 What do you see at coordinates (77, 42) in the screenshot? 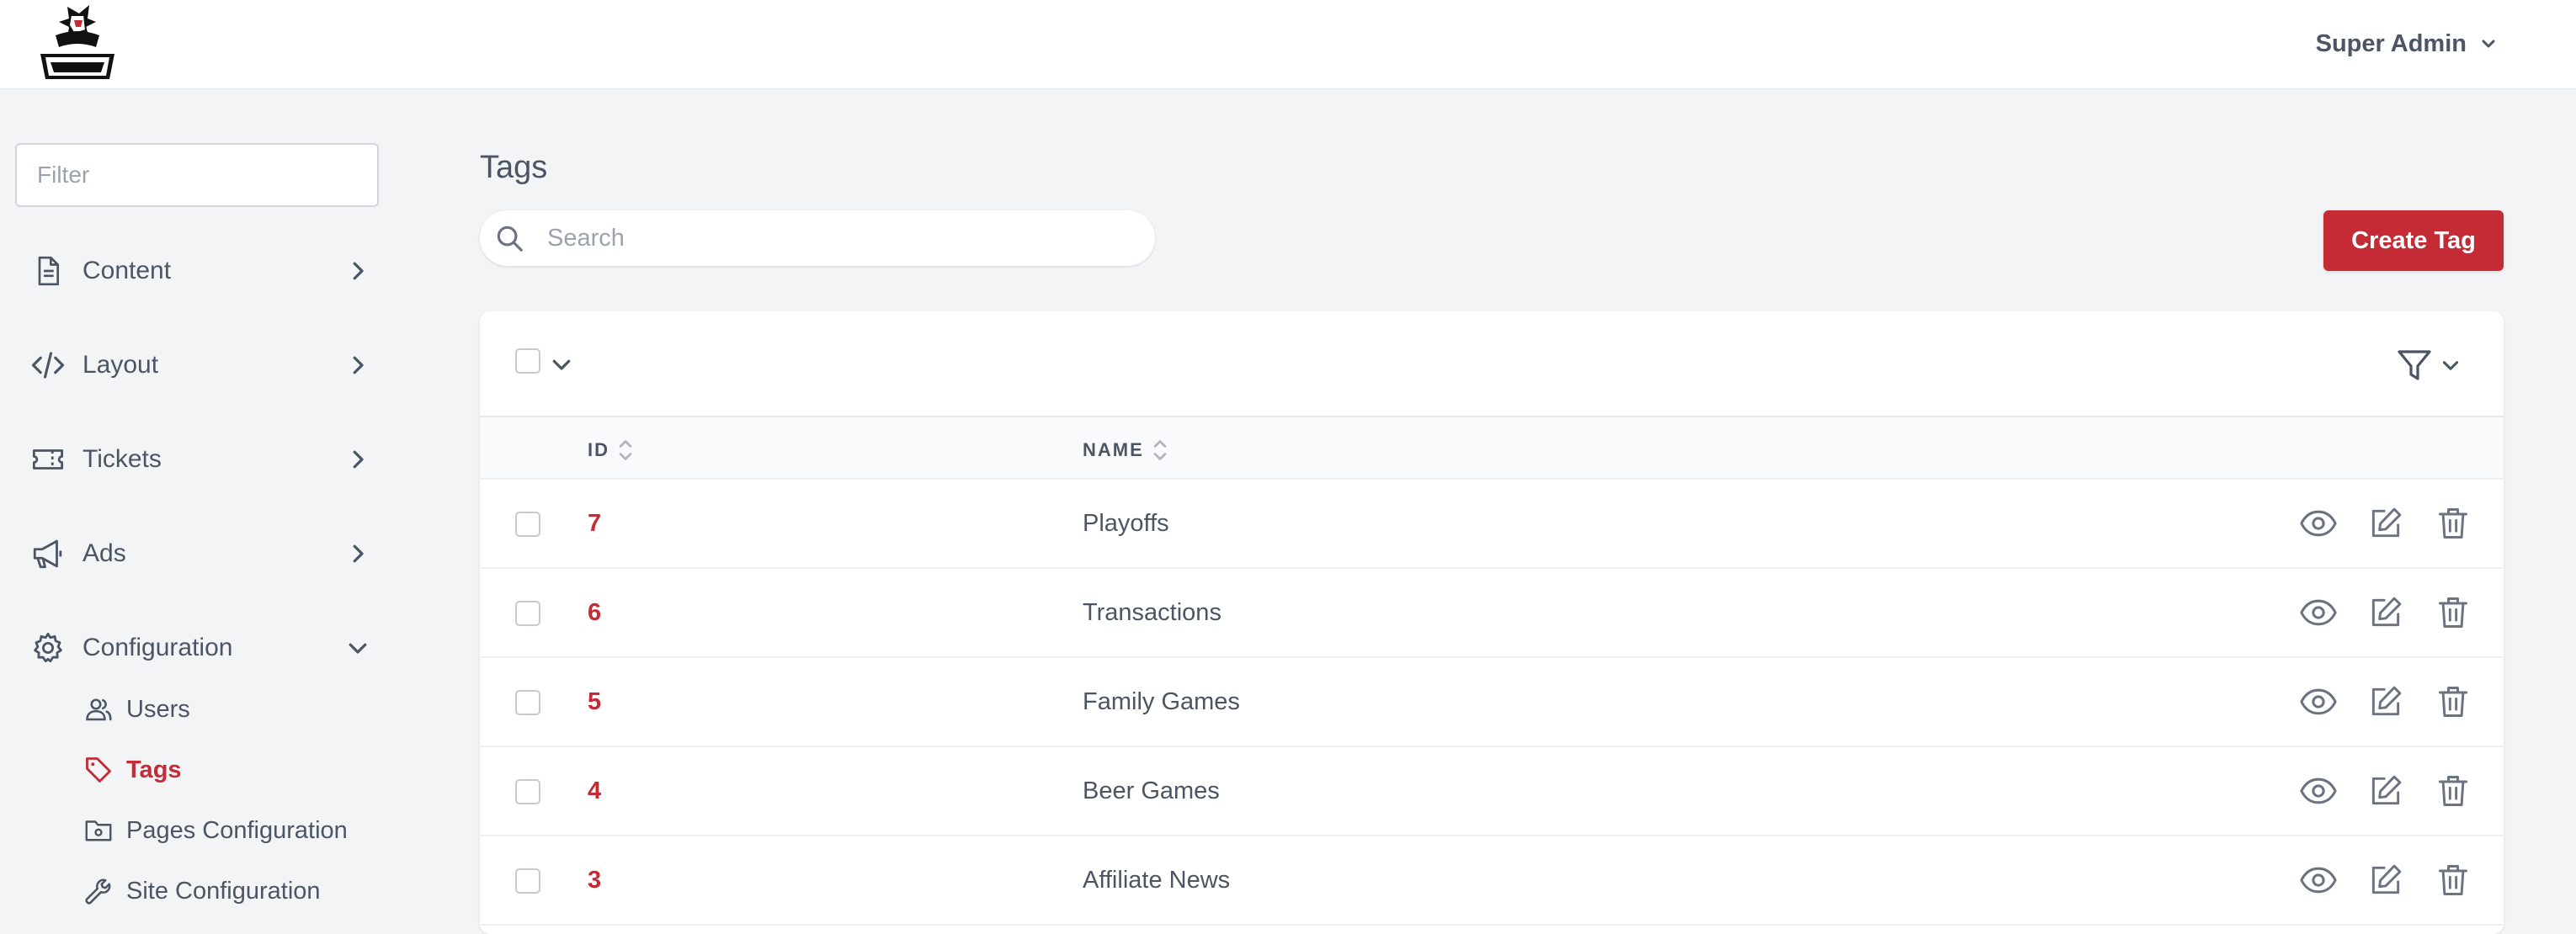
I see `thunder-logo` at bounding box center [77, 42].